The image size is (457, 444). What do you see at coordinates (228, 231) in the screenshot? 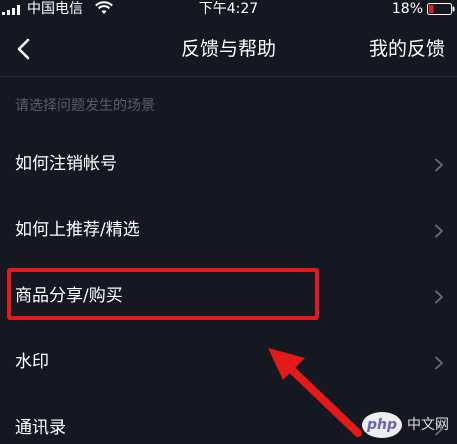
I see `list-item-get-recommended: 如何上推荐/精选` at bounding box center [228, 231].